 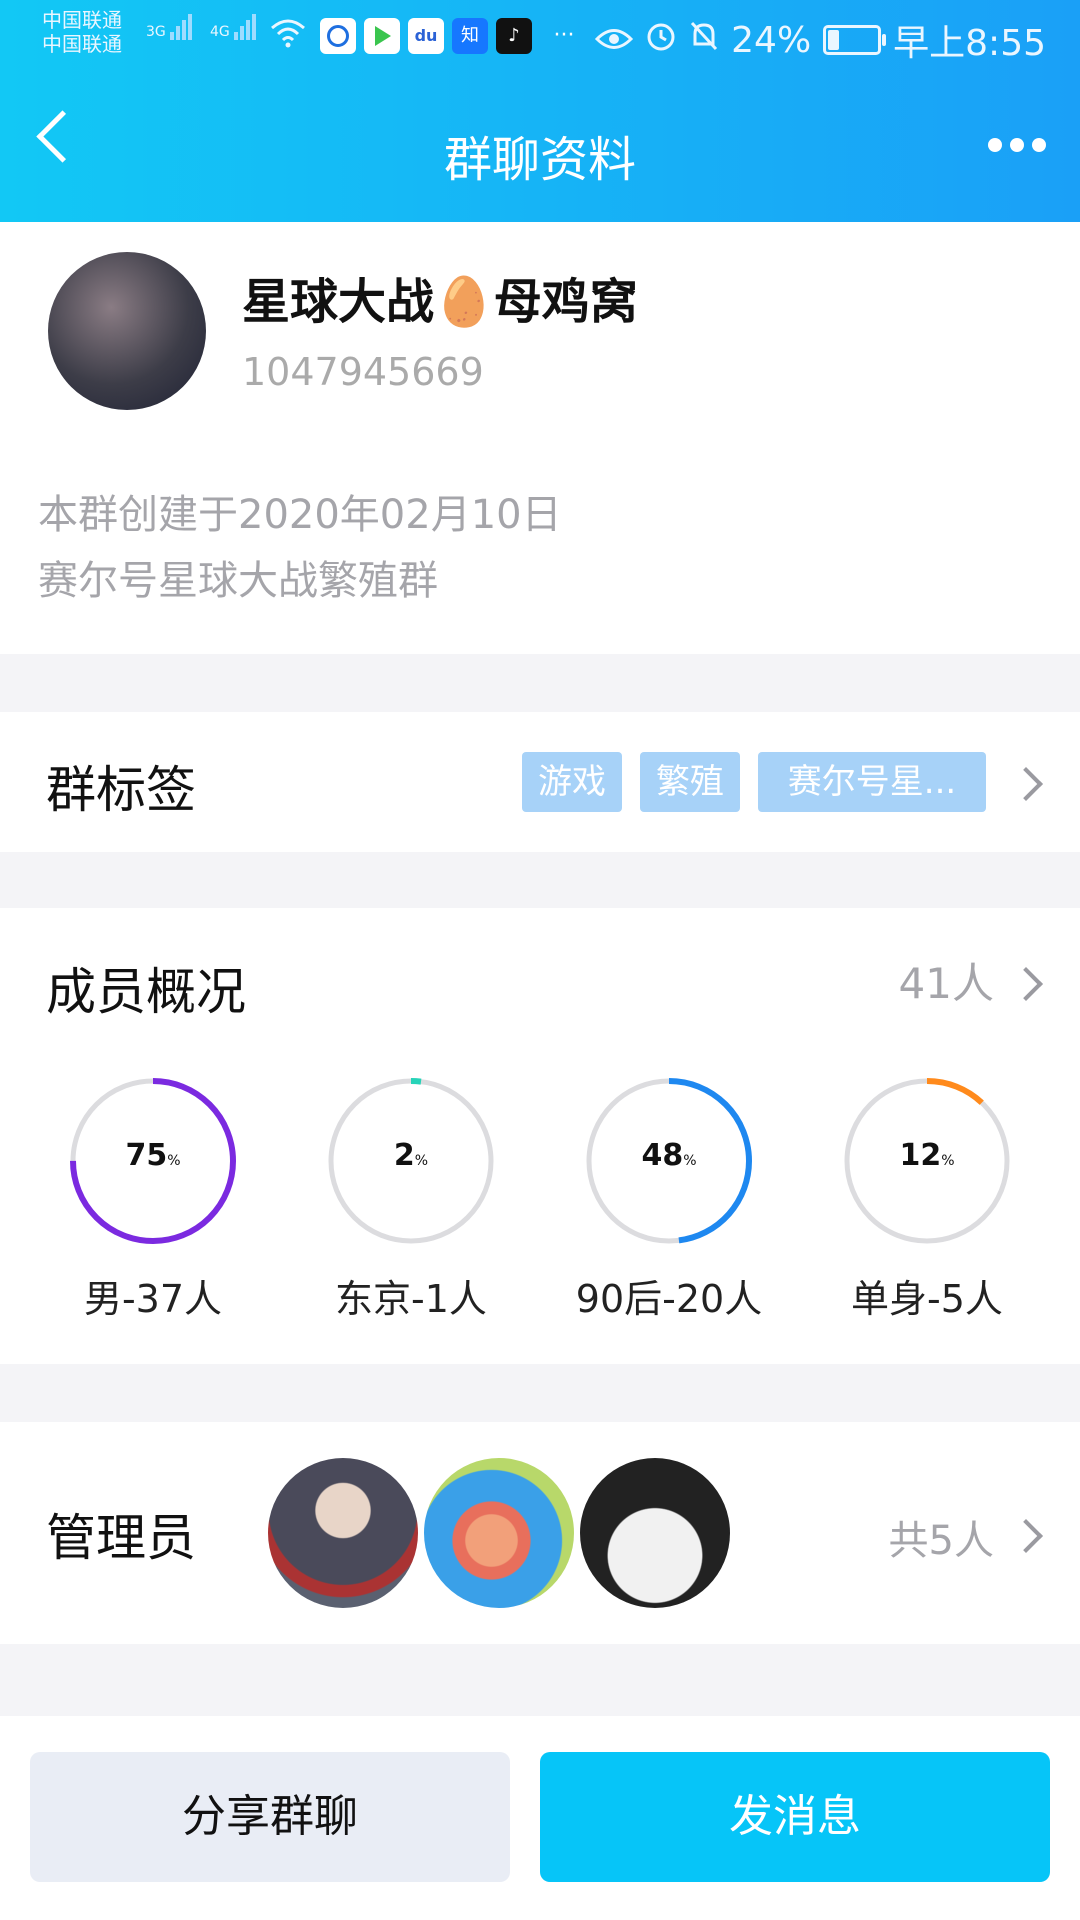 I want to click on stat-percent: 48%, so click(x=669, y=1155).